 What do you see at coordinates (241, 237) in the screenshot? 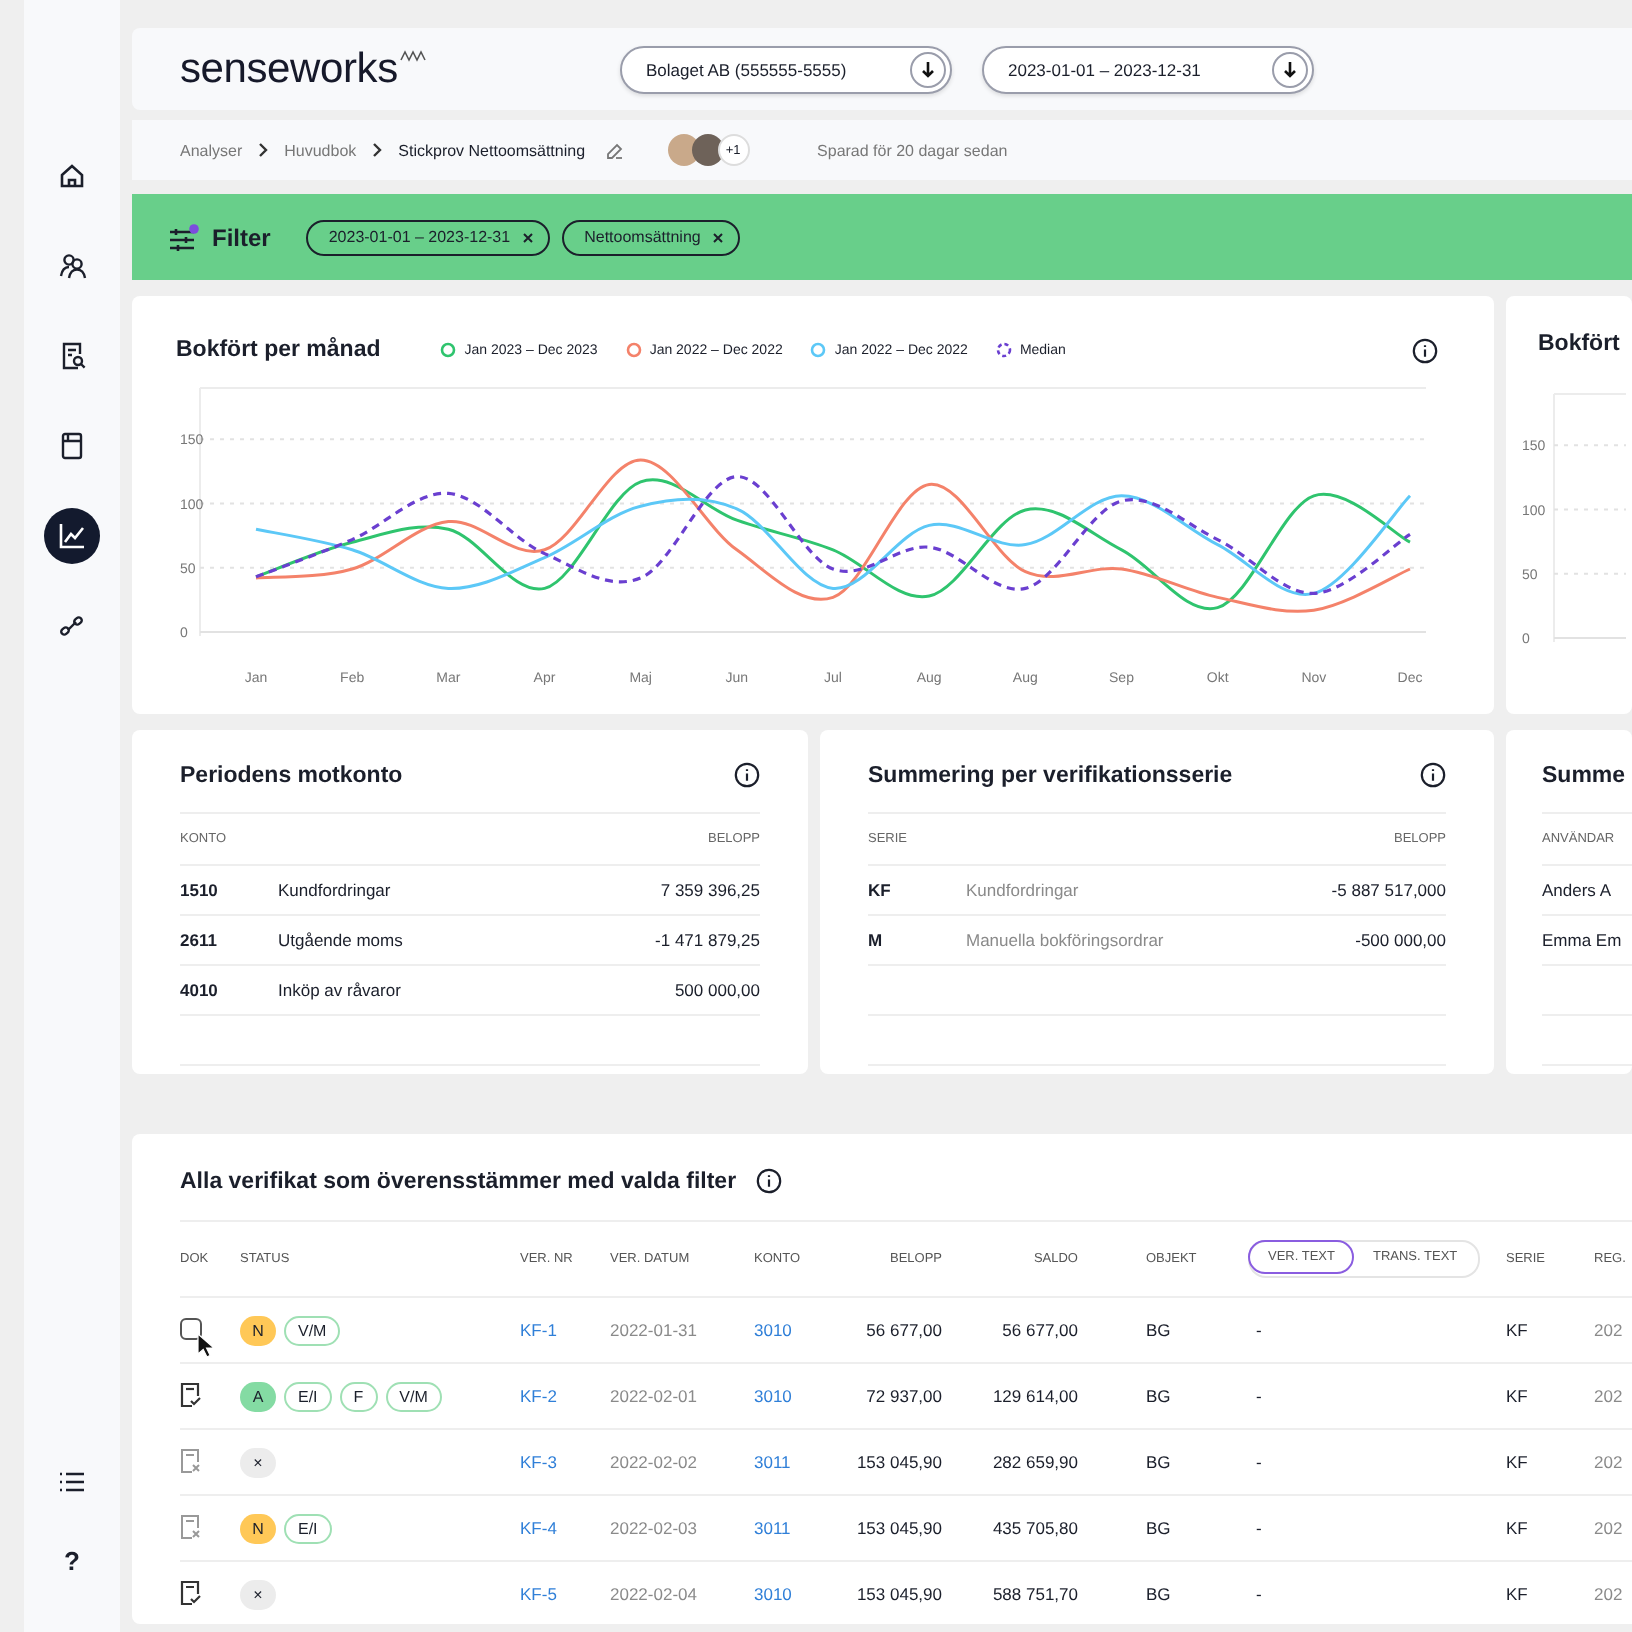
I see `filter-label: Filter` at bounding box center [241, 237].